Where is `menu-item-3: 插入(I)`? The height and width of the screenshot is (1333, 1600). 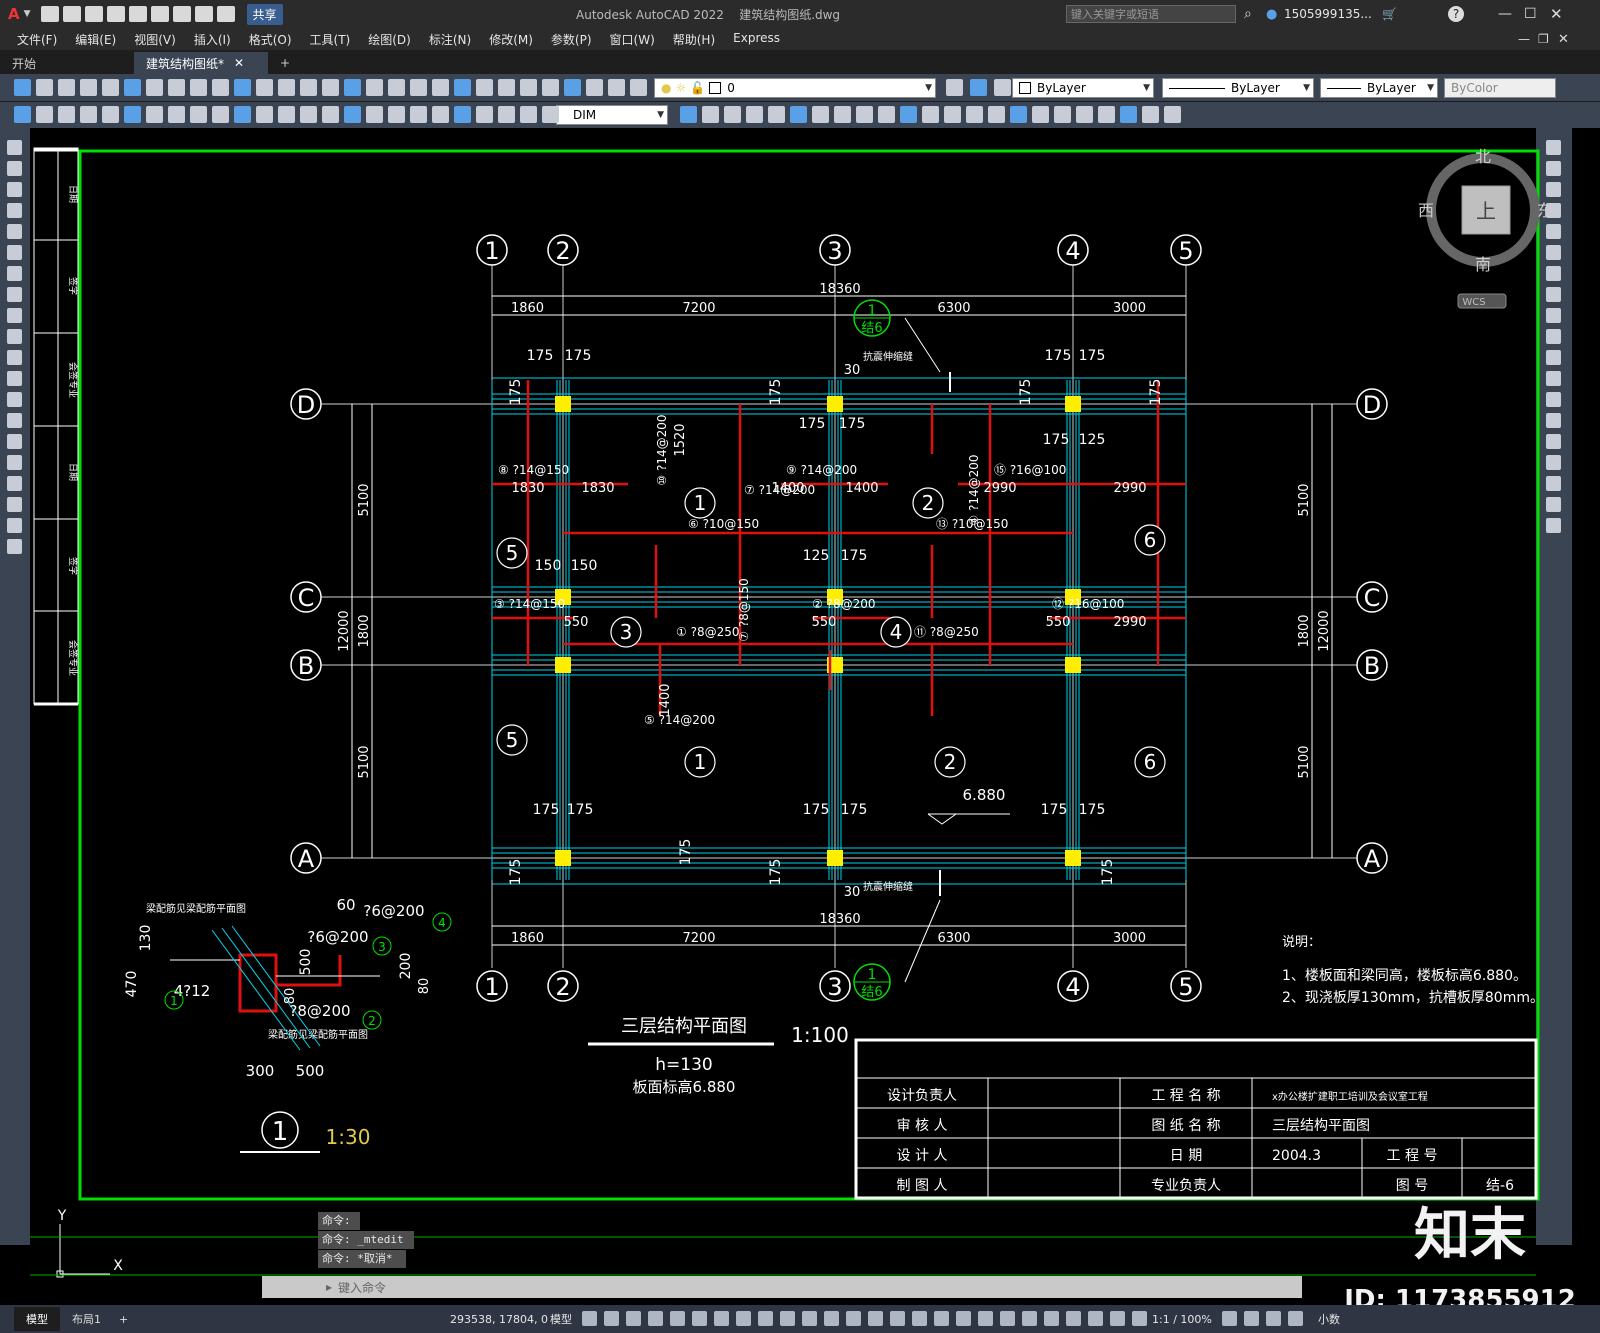 menu-item-3: 插入(I) is located at coordinates (212, 39).